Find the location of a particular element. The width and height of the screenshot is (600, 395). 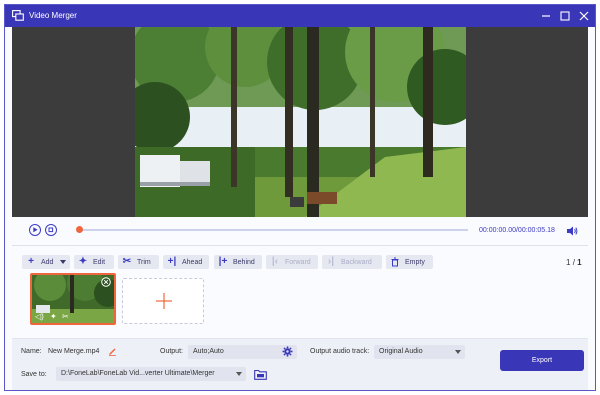

forward-button: |‹ Forward is located at coordinates (292, 262).